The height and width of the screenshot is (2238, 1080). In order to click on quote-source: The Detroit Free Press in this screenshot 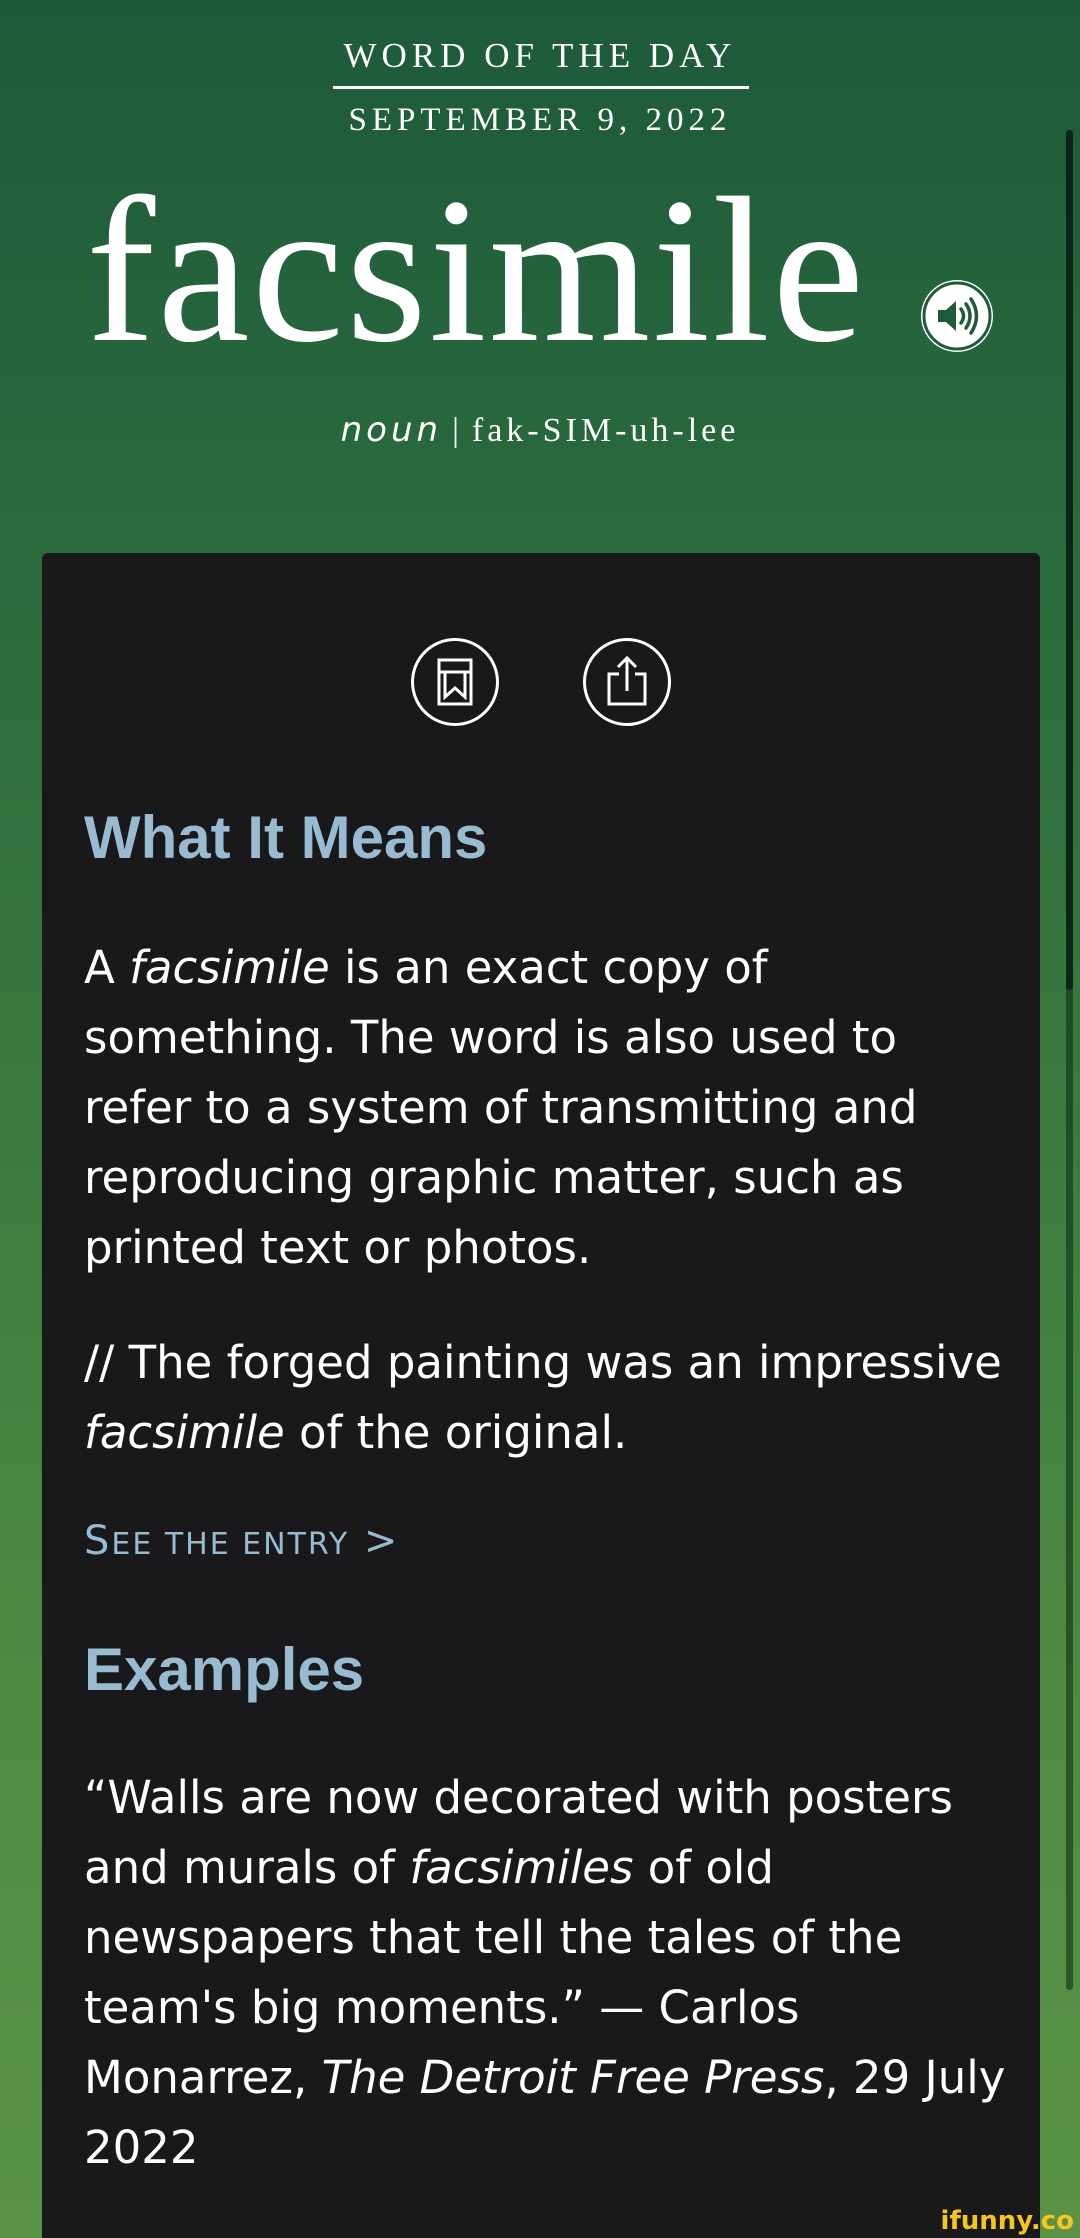, I will do `click(573, 2077)`.